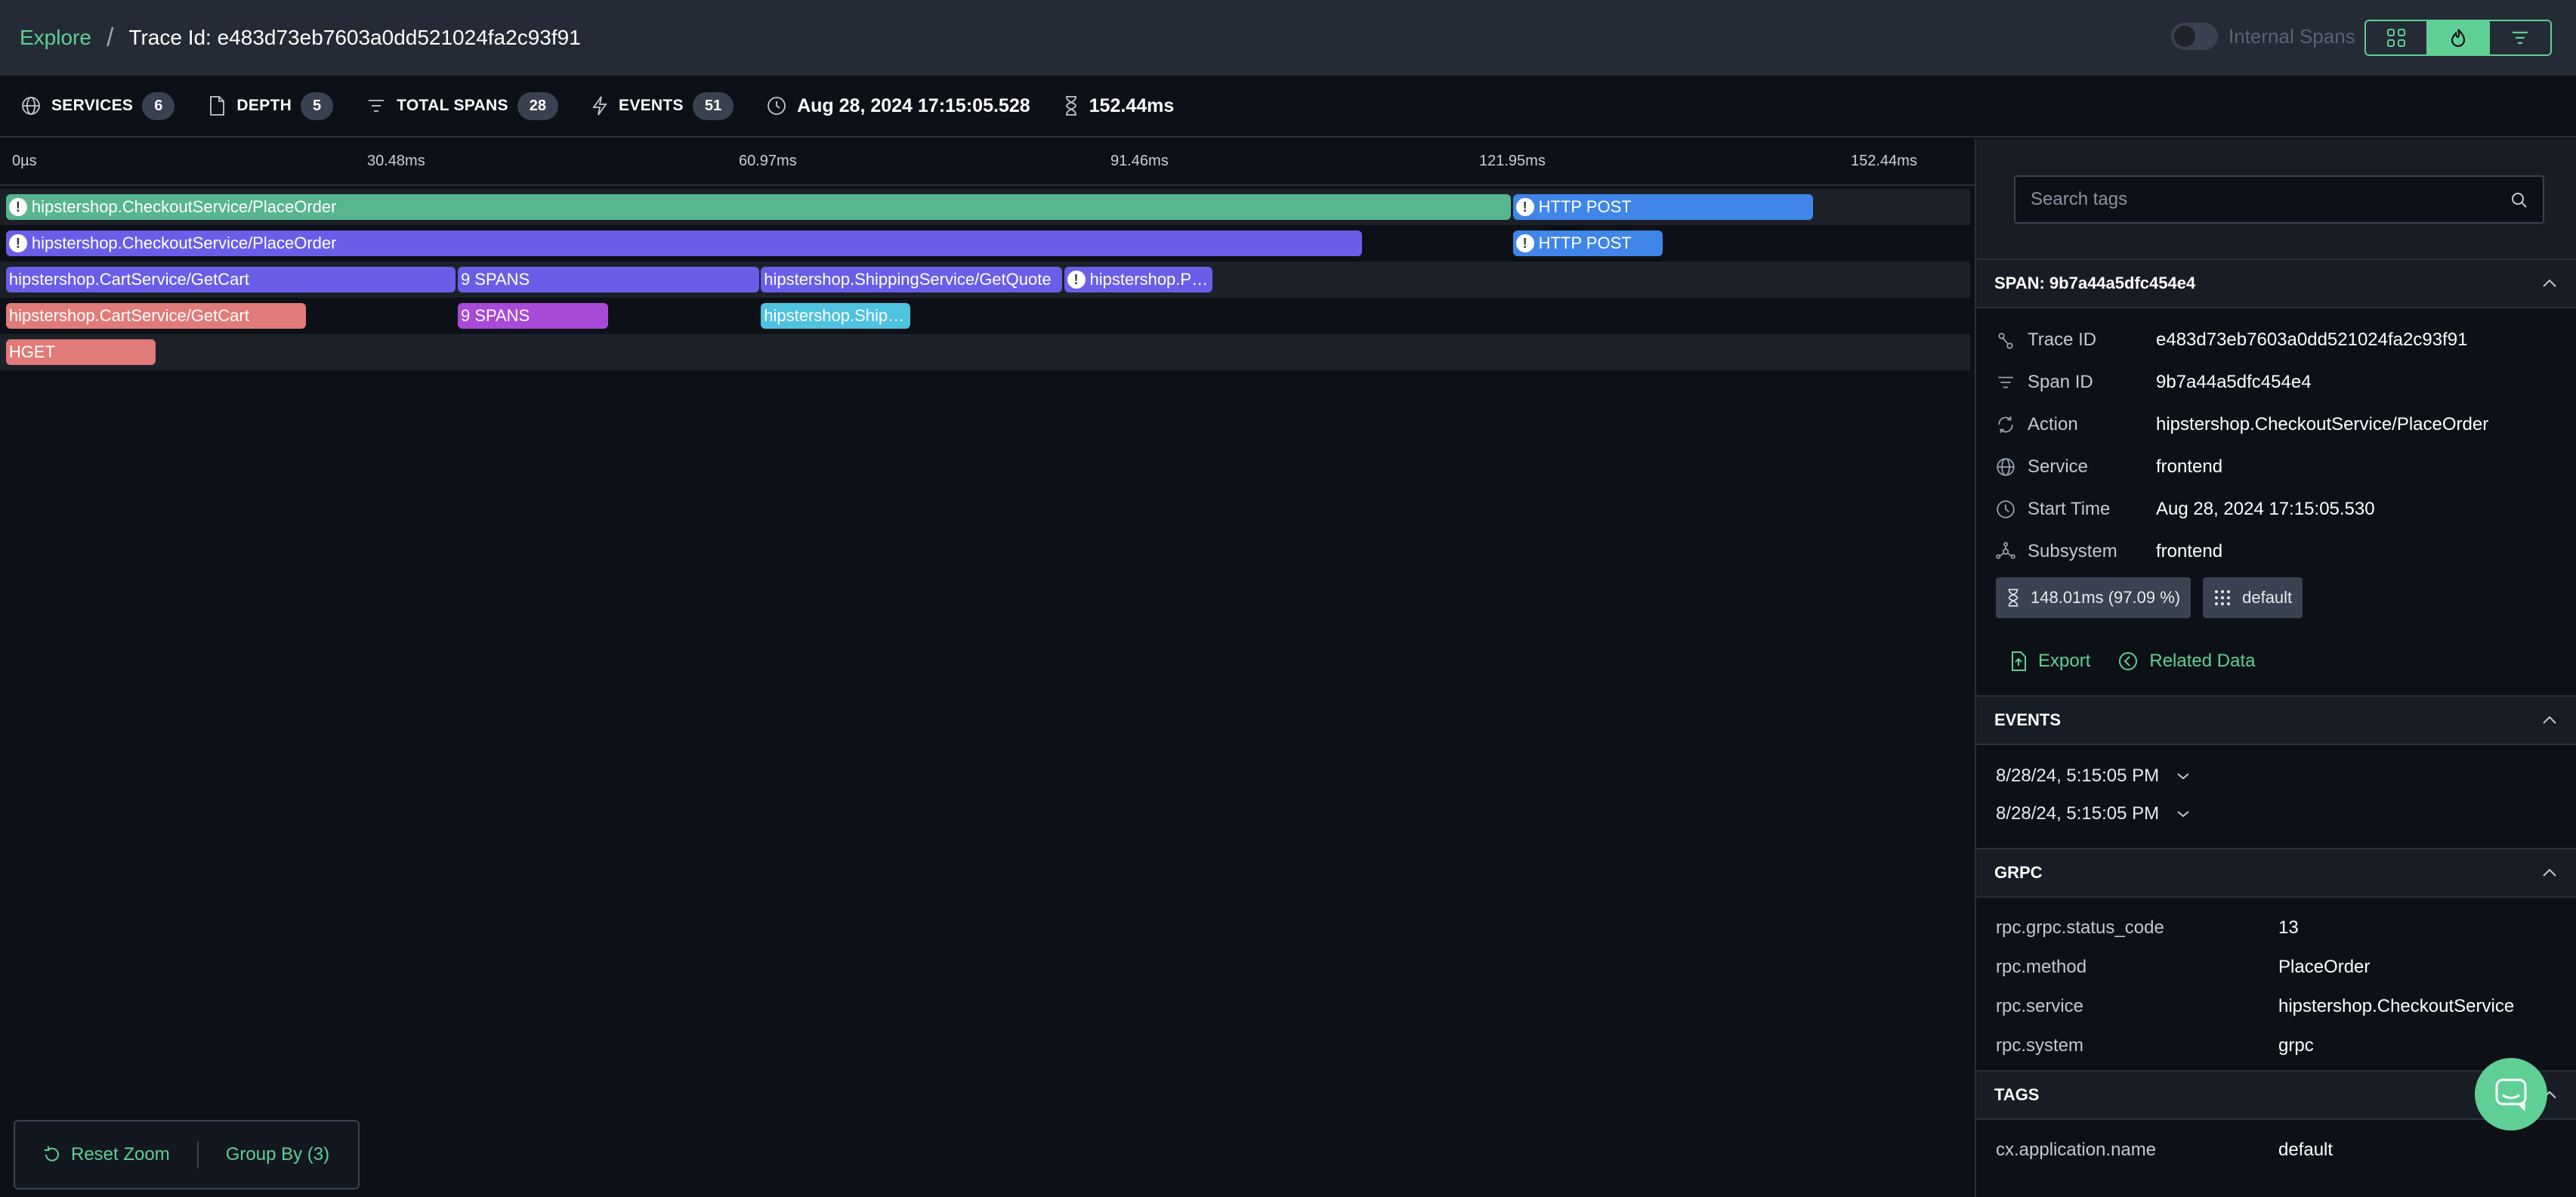 Image resolution: width=2576 pixels, height=1197 pixels. I want to click on span-bar-label: hipstershop.CartService/GetCart, so click(128, 279).